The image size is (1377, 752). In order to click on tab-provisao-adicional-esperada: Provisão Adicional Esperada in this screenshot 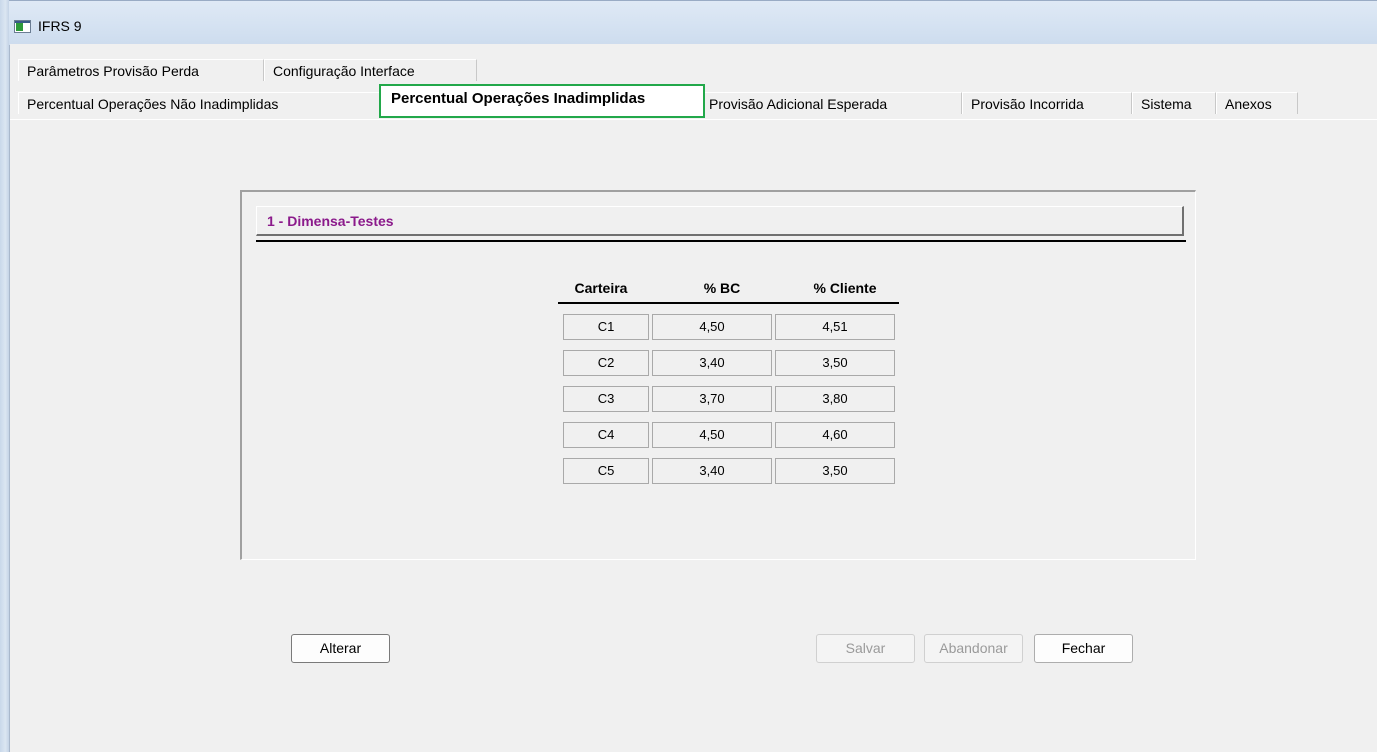, I will do `click(831, 103)`.